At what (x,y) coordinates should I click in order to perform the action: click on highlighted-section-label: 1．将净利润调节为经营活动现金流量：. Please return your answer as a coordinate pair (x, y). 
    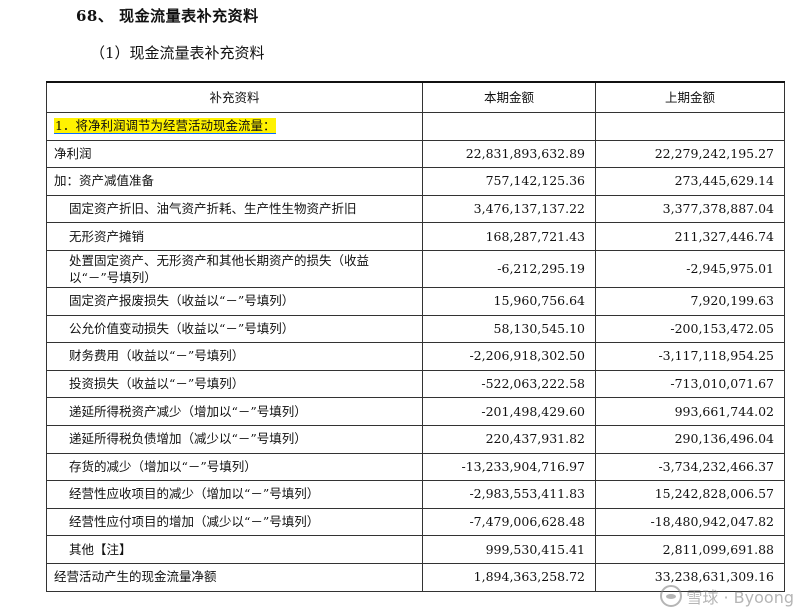
    Looking at the image, I should click on (165, 126).